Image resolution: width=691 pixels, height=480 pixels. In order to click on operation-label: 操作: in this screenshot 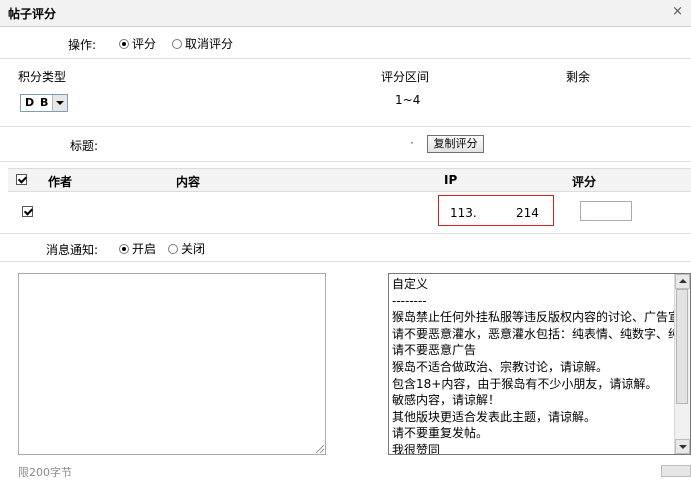, I will do `click(82, 45)`.